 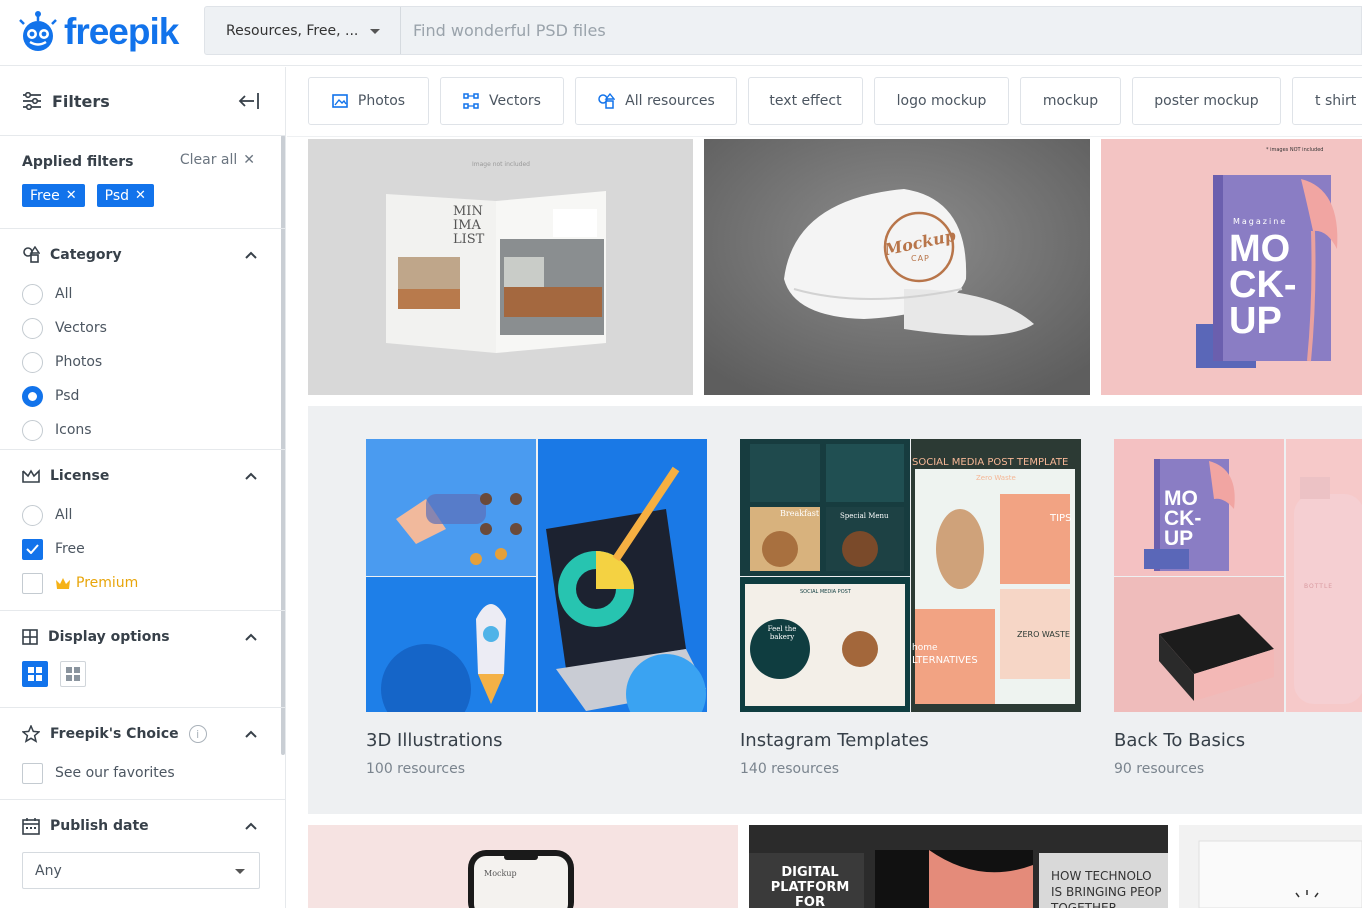 What do you see at coordinates (945, 660) in the screenshot?
I see `insta-alt: LTERNATIVES` at bounding box center [945, 660].